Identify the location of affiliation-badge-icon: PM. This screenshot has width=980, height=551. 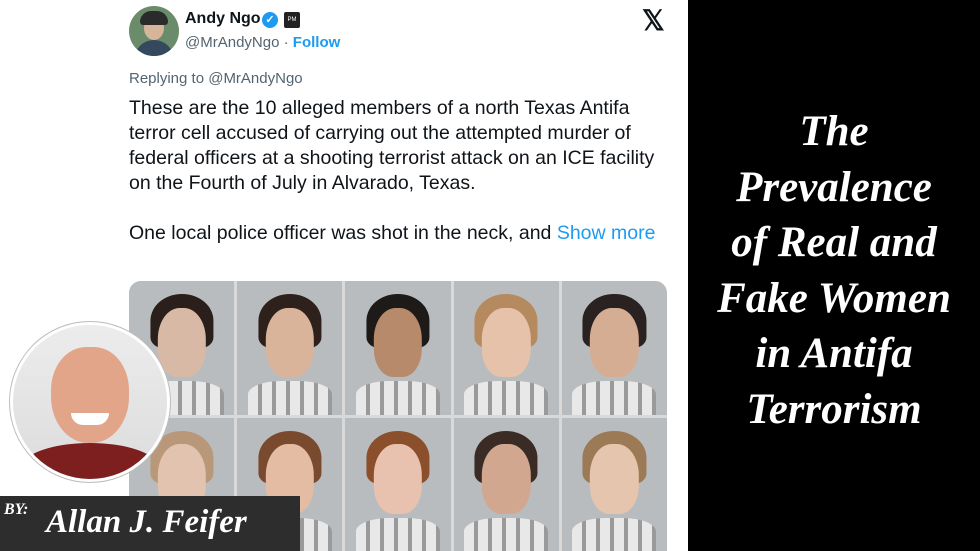
(292, 20).